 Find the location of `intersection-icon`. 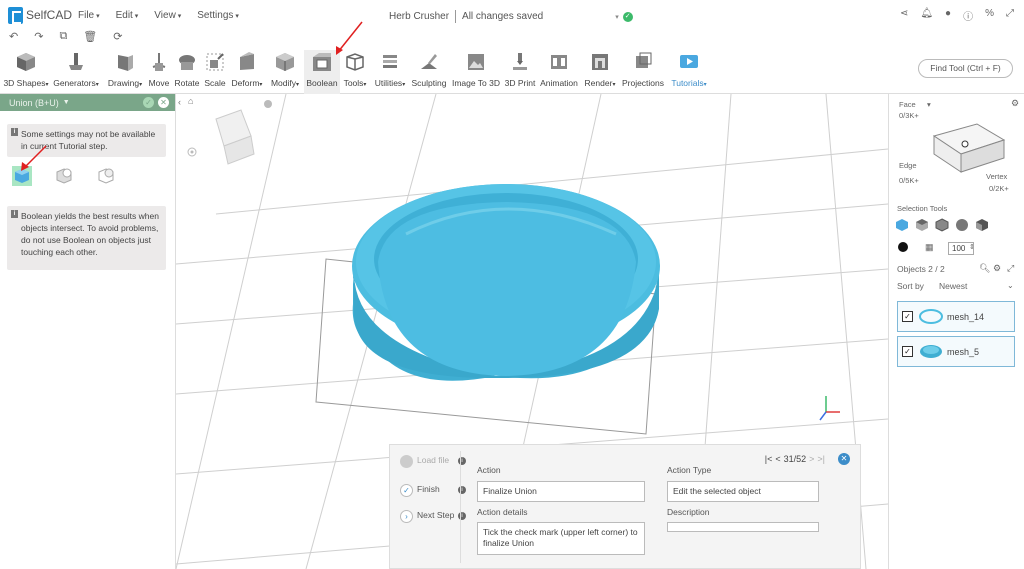

intersection-icon is located at coordinates (106, 176).